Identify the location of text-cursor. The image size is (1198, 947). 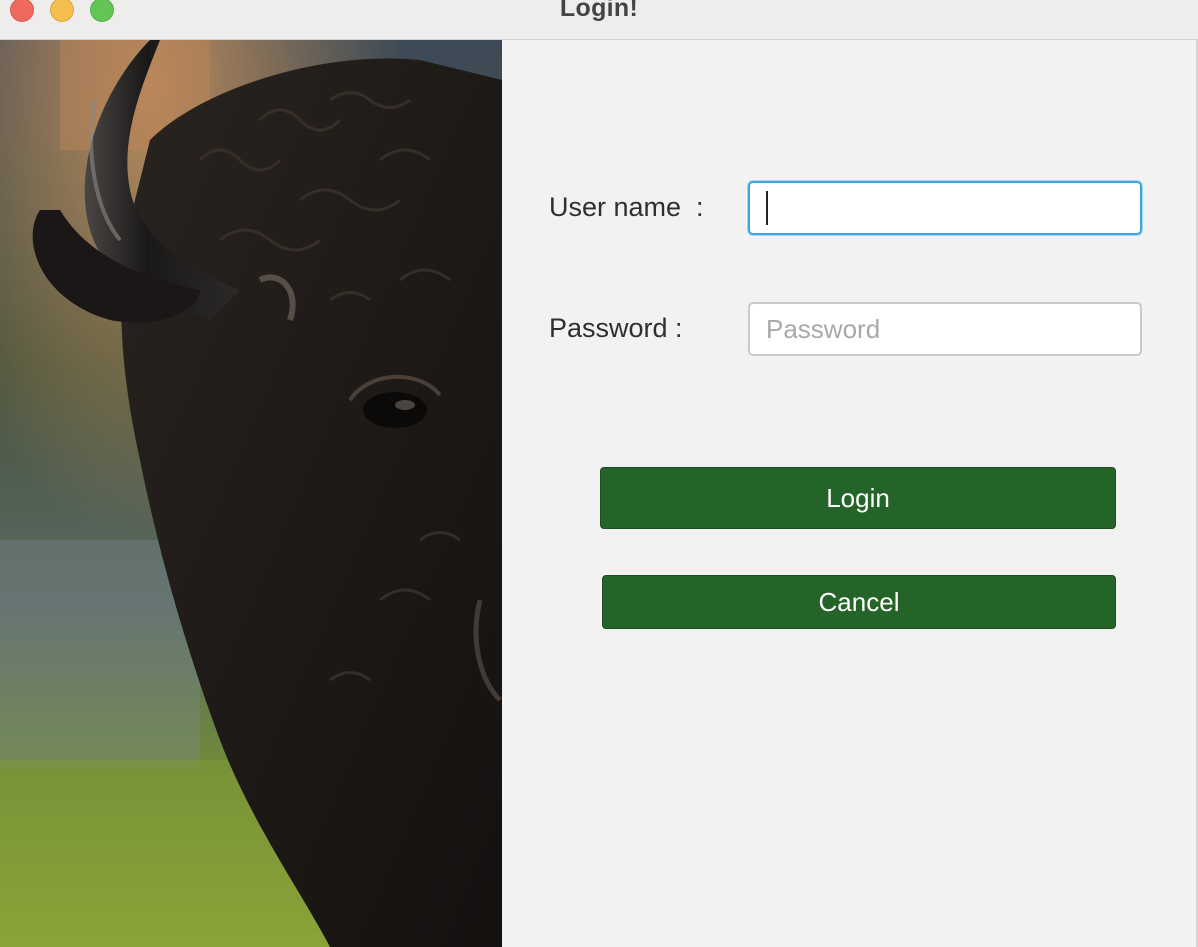
(767, 208).